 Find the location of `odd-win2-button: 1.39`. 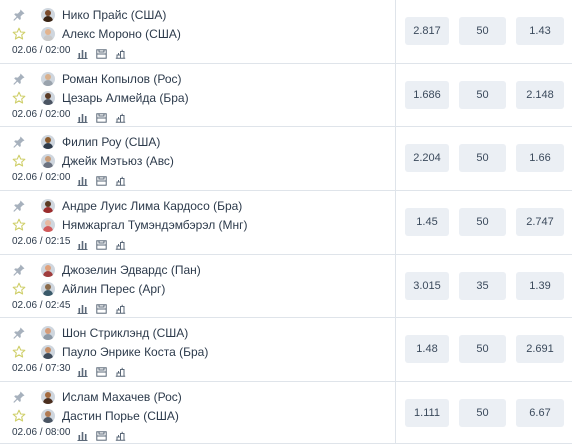

odd-win2-button: 1.39 is located at coordinates (540, 286).